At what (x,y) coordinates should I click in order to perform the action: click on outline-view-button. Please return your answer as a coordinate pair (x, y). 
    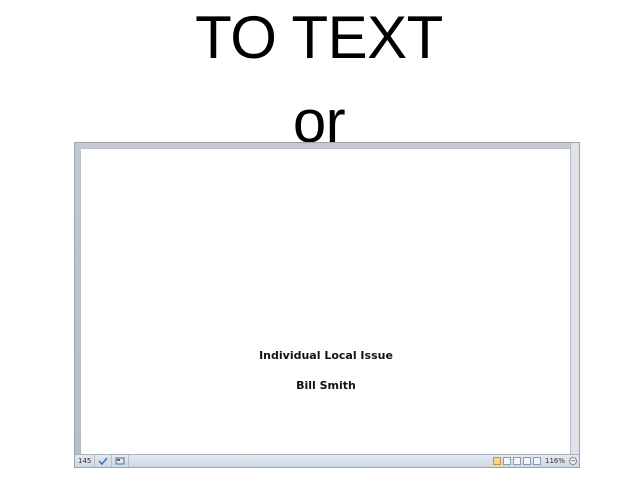
    Looking at the image, I should click on (526, 461).